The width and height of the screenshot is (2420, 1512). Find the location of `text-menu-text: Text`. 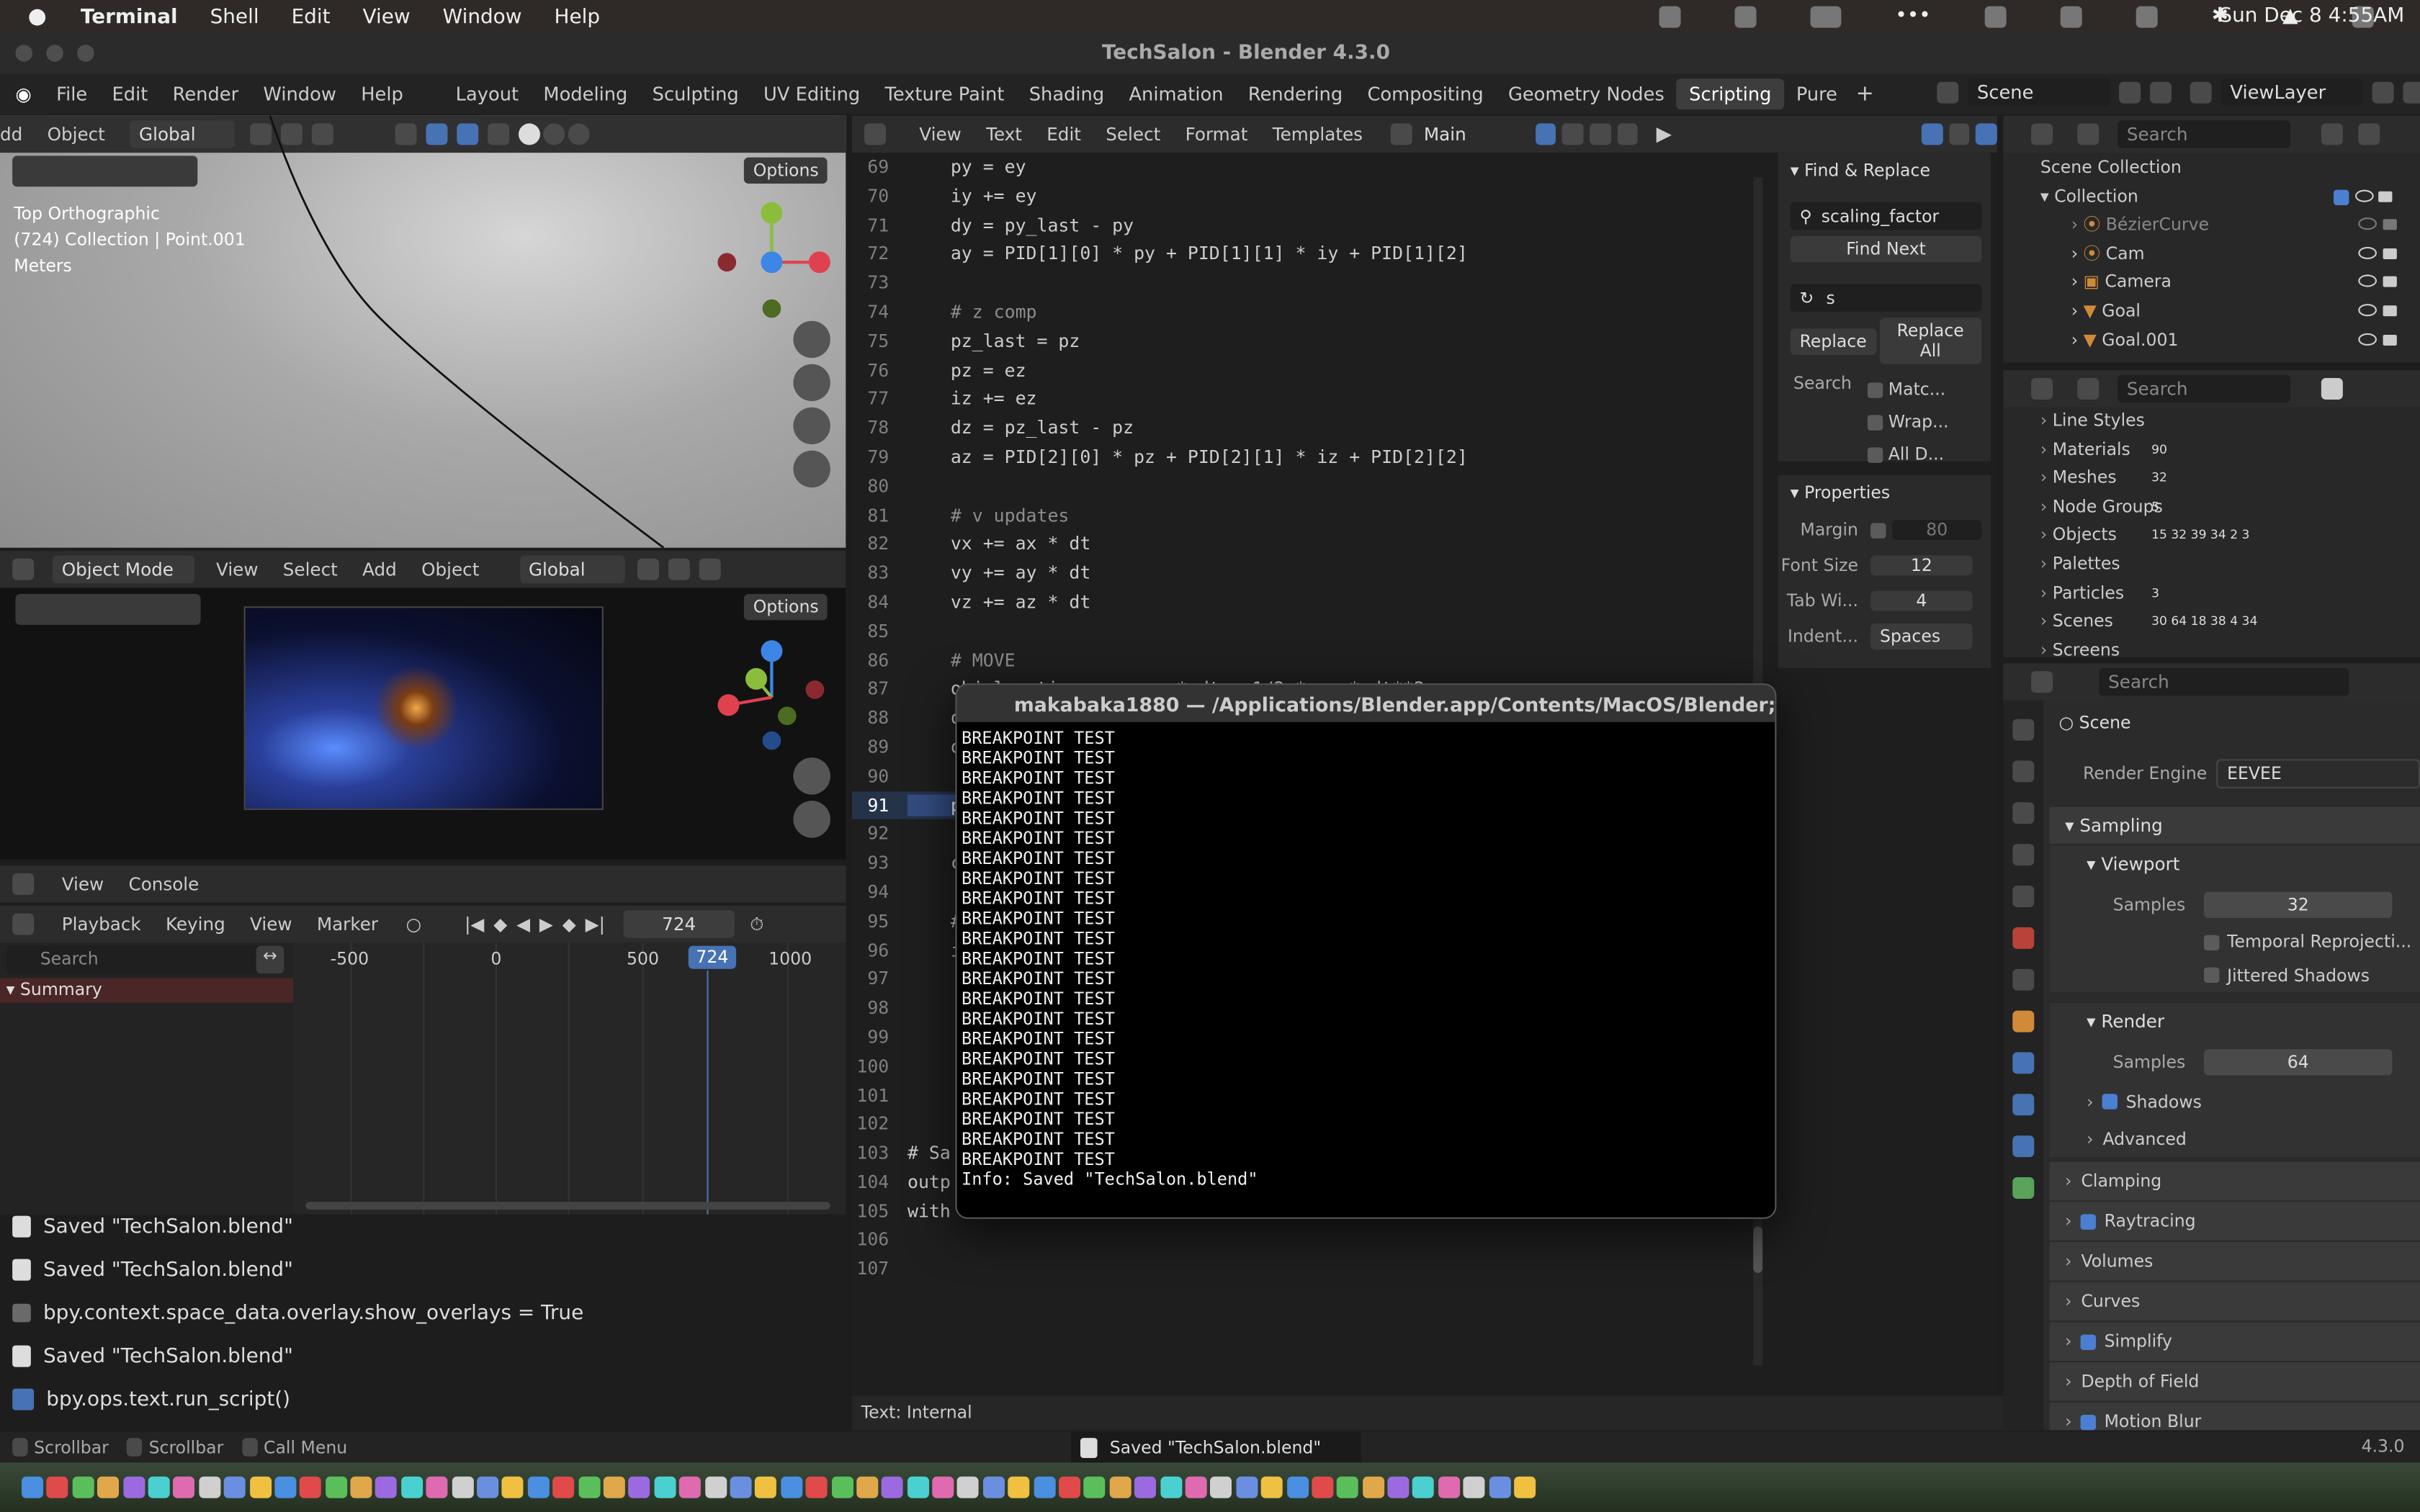

text-menu-text: Text is located at coordinates (1004, 134).